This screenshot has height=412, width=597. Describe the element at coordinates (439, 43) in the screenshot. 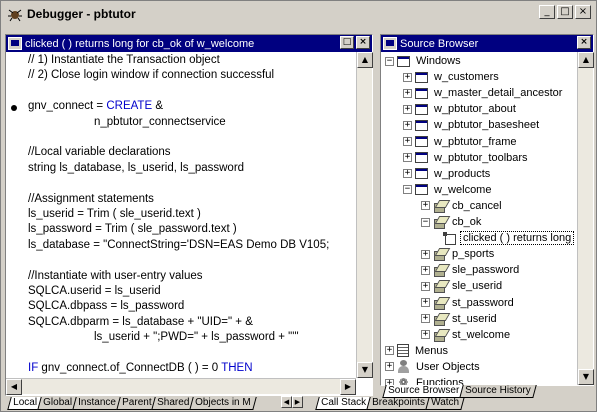

I see `source-browser-title: Source Browser` at that location.